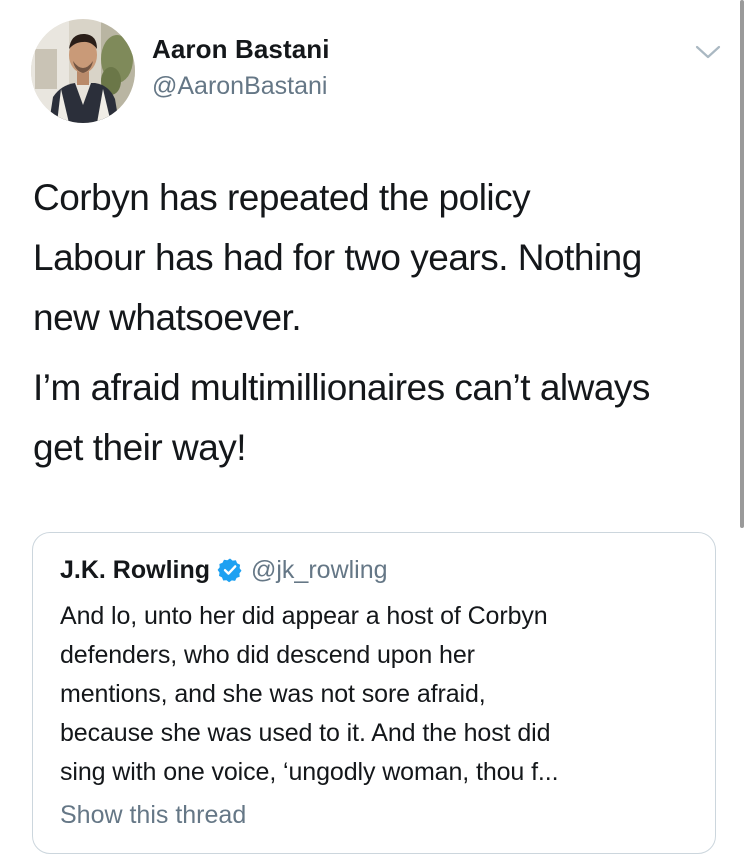 The image size is (750, 867). Describe the element at coordinates (273, 694) in the screenshot. I see `quoted-tweet-line: mentions, and she was not sore afraid,` at that location.